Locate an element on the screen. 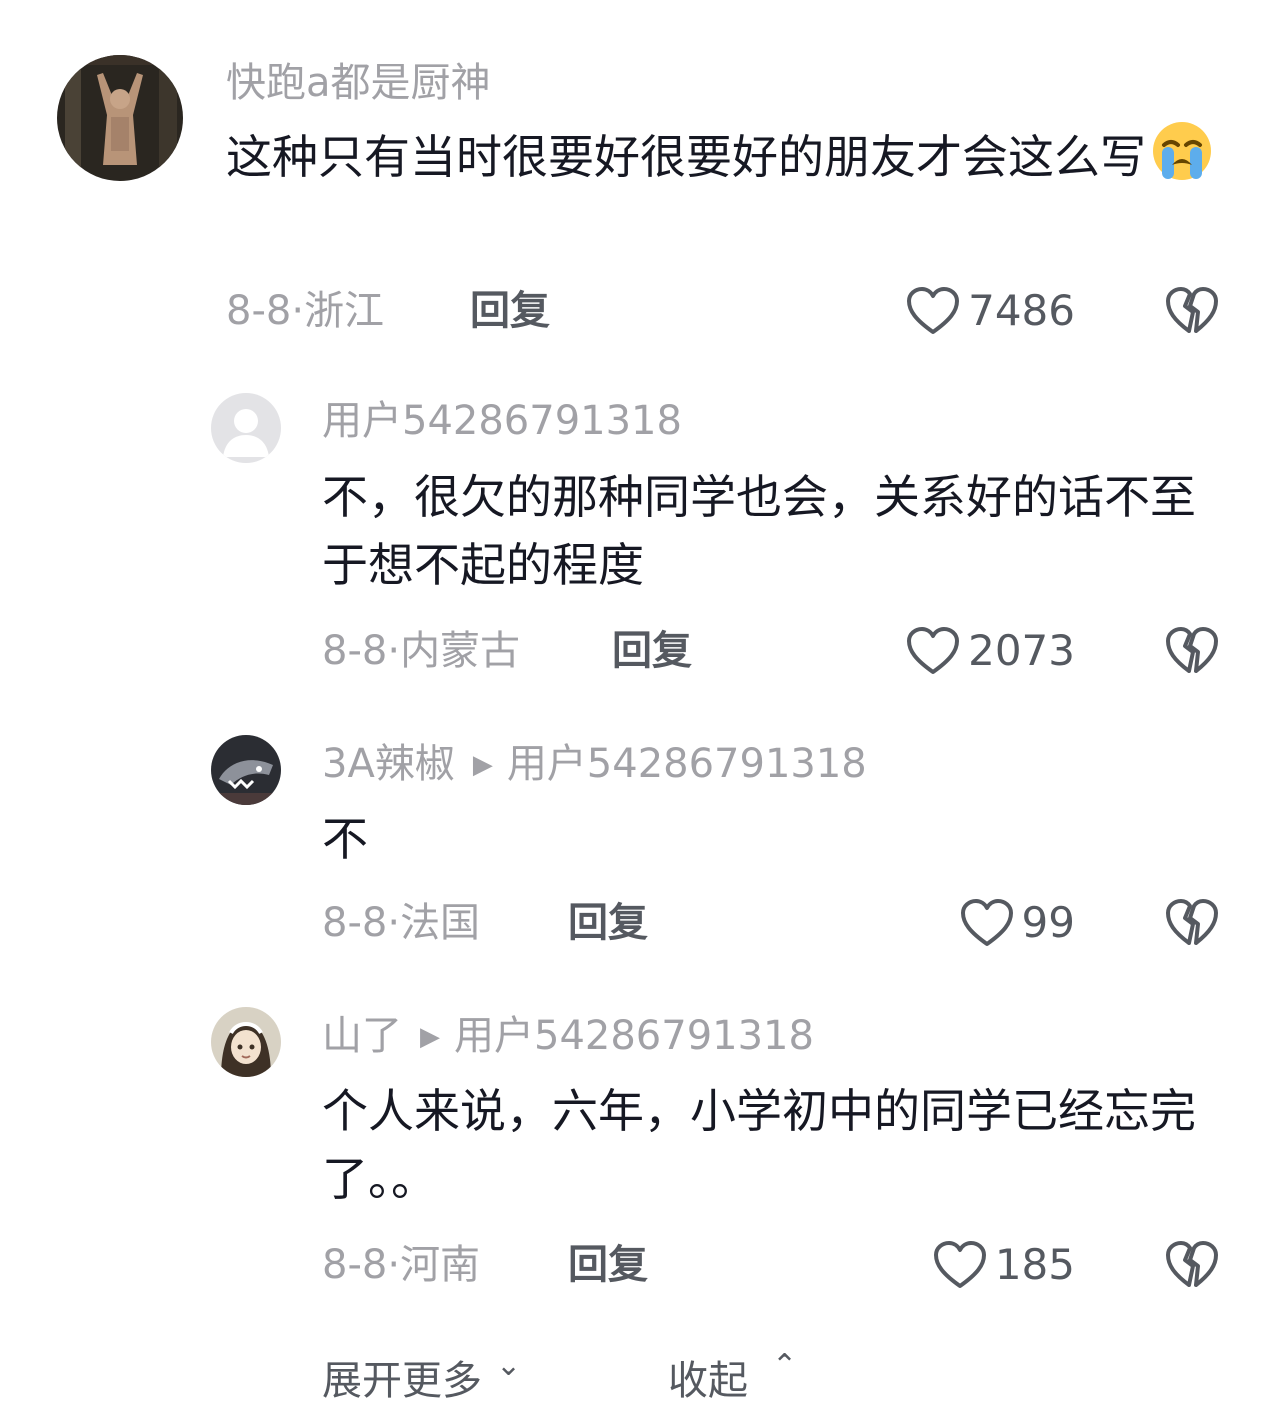  comment-text: 不 is located at coordinates (345, 839).